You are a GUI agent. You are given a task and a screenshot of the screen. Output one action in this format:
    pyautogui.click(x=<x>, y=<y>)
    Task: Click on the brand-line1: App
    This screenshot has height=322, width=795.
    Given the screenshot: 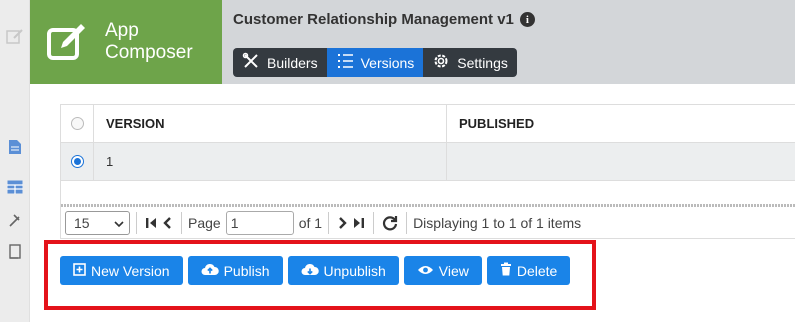 What is the action you would take?
    pyautogui.click(x=122, y=30)
    